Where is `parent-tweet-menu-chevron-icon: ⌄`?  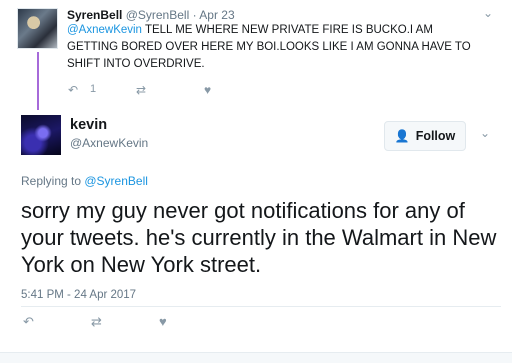
parent-tweet-menu-chevron-icon: ⌄ is located at coordinates (488, 13).